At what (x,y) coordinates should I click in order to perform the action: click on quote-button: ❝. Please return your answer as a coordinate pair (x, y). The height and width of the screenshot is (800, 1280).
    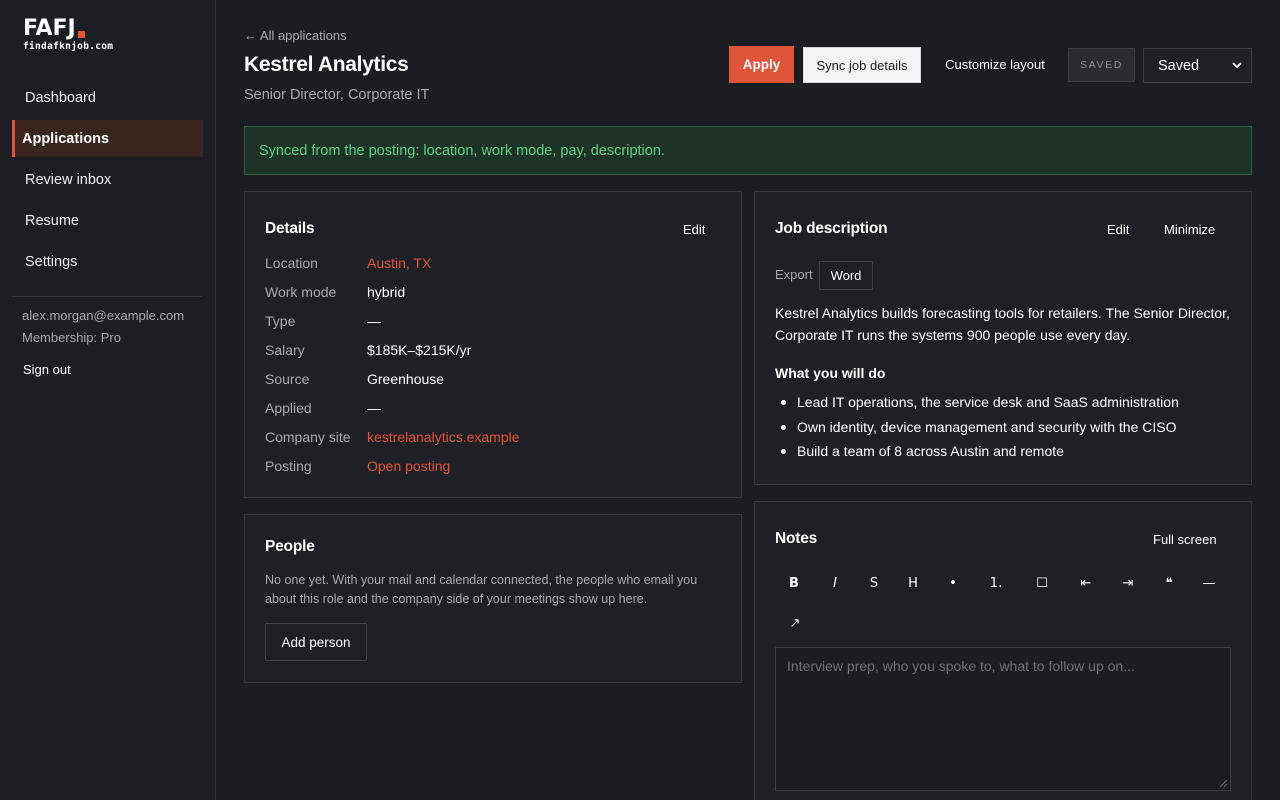
    Looking at the image, I should click on (1169, 583).